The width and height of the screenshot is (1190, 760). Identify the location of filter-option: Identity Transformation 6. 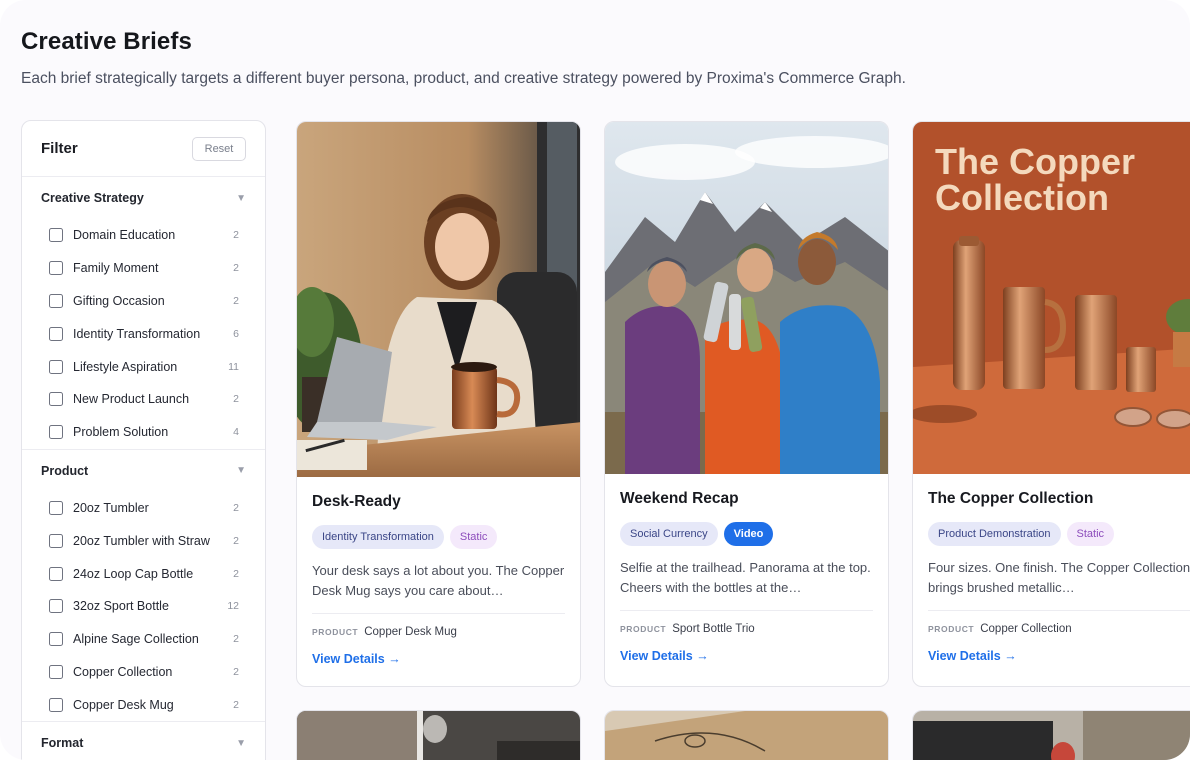
(143, 333).